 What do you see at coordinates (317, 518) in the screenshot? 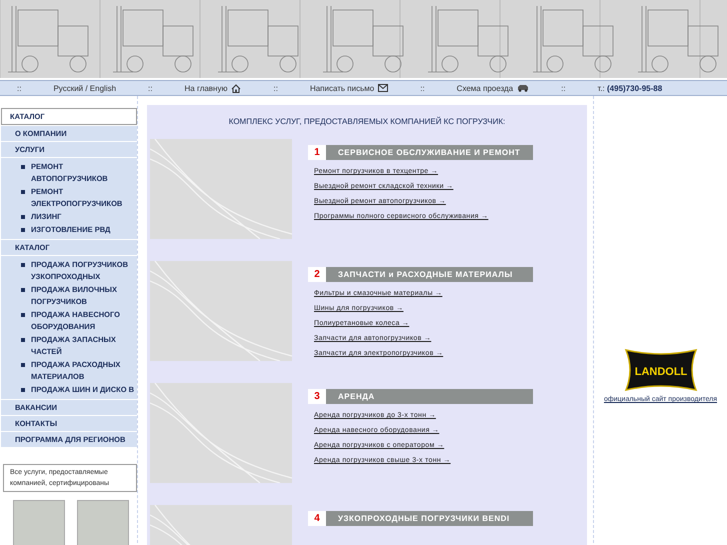
I see `section-number: 4` at bounding box center [317, 518].